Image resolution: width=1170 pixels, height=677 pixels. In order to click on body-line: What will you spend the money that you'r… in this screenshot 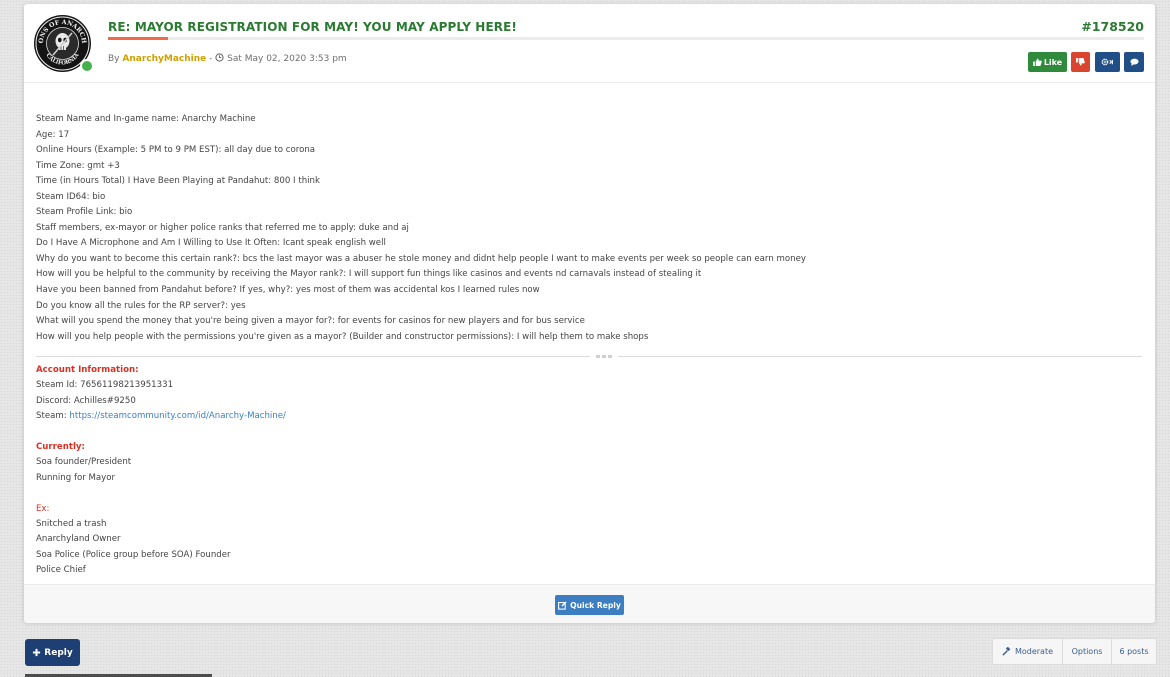, I will do `click(310, 321)`.